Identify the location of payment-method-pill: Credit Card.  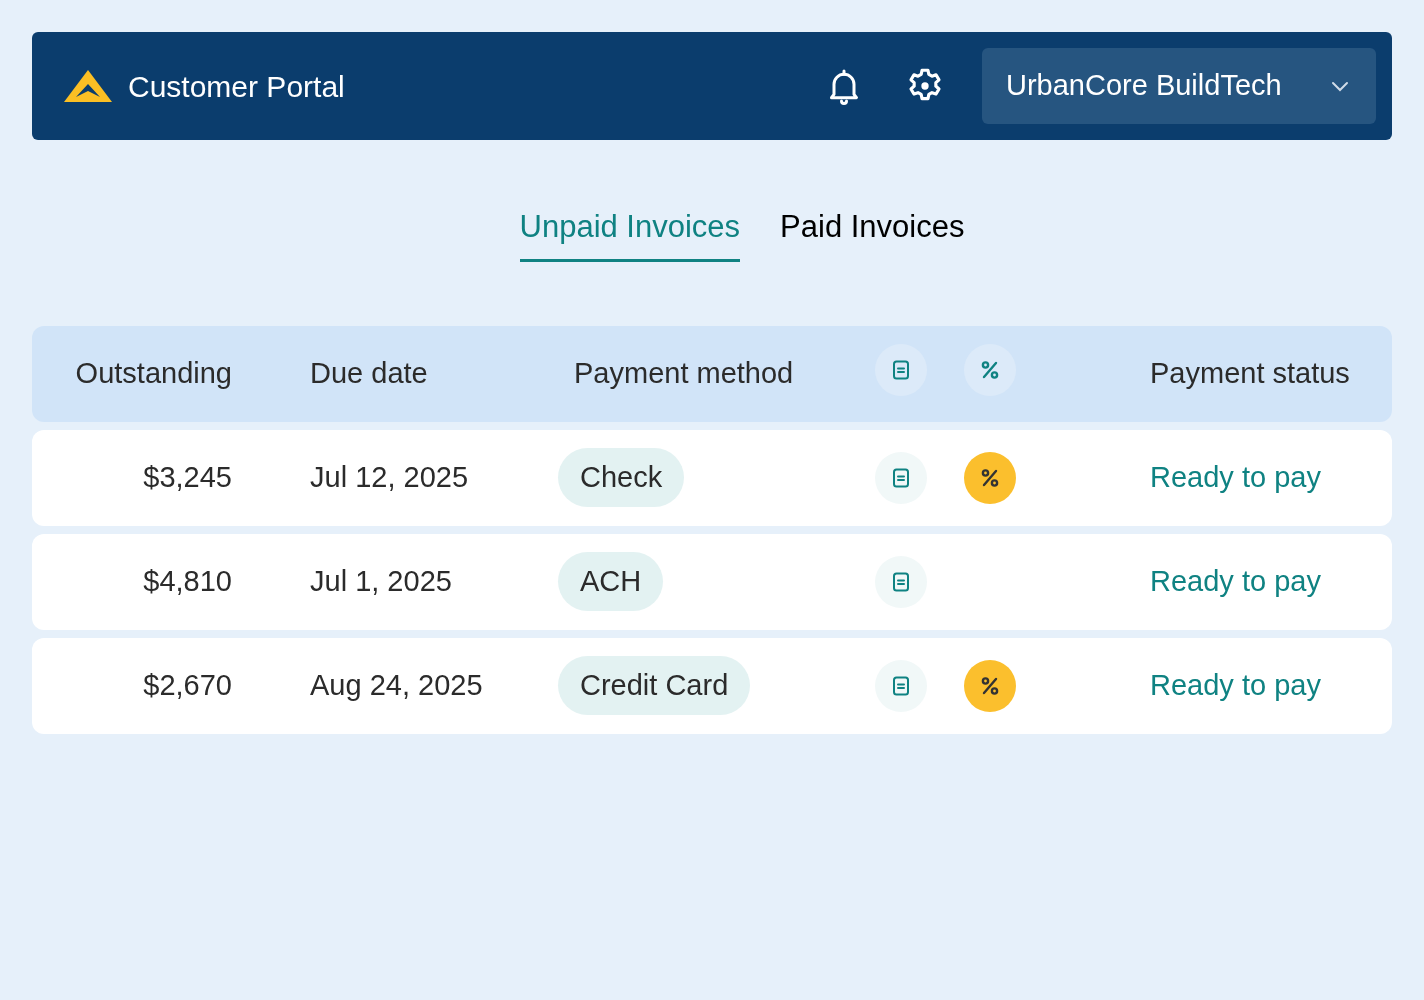
(654, 685).